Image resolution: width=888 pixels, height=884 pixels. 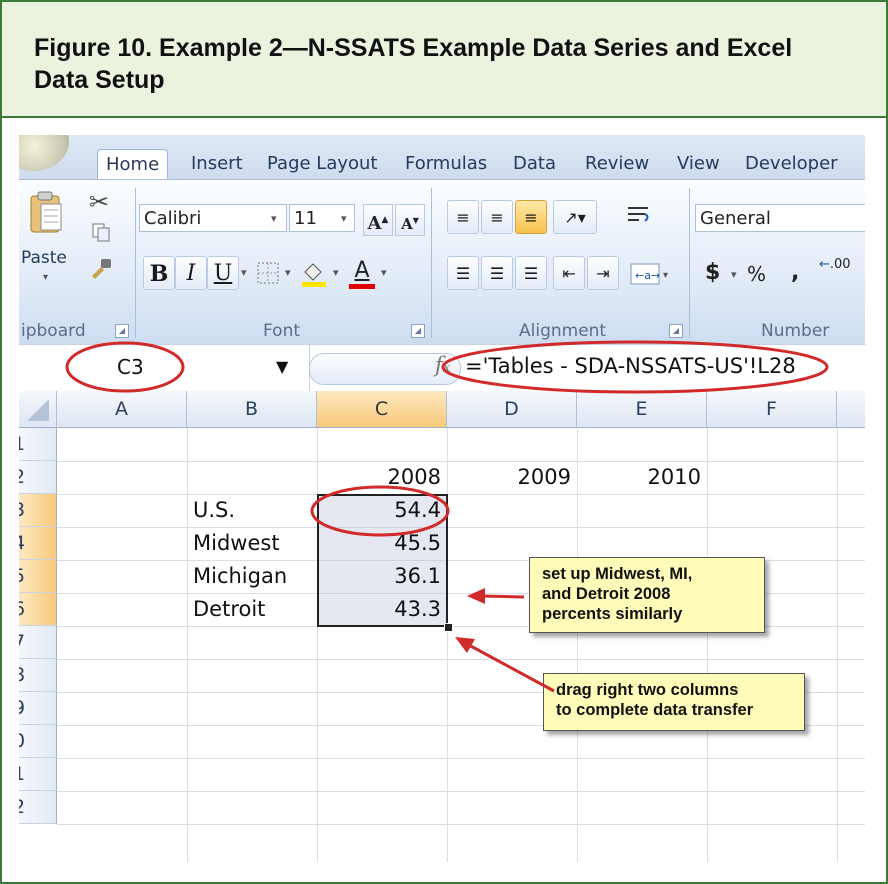 What do you see at coordinates (835, 265) in the screenshot?
I see `increase-decimal-button: ←.00` at bounding box center [835, 265].